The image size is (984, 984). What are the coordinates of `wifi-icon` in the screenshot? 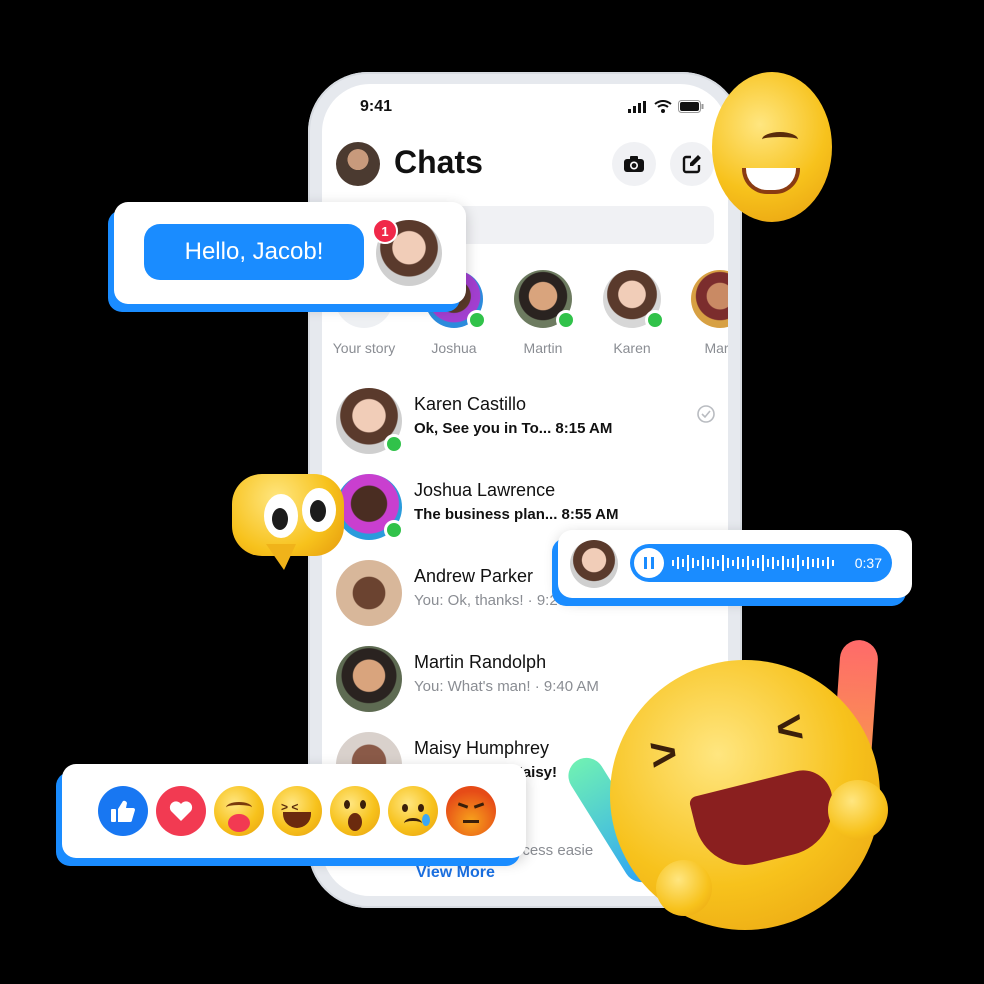 It's located at (663, 106).